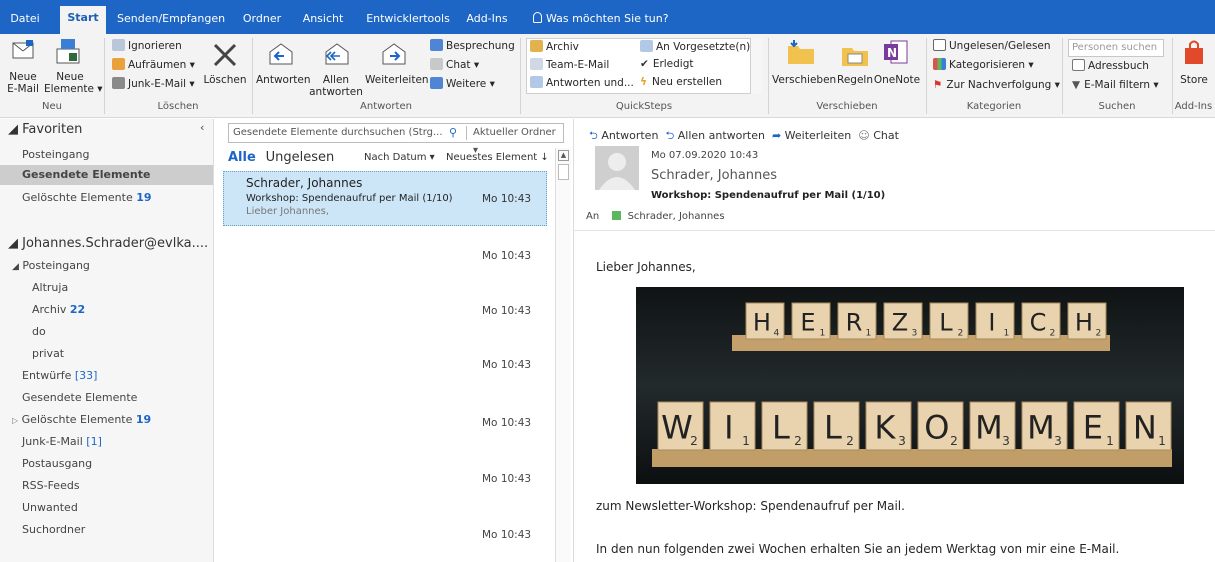 The image size is (1215, 562). What do you see at coordinates (87, 197) in the screenshot?
I see `folder-fav-deleted: Gelöschte Elemente 19` at bounding box center [87, 197].